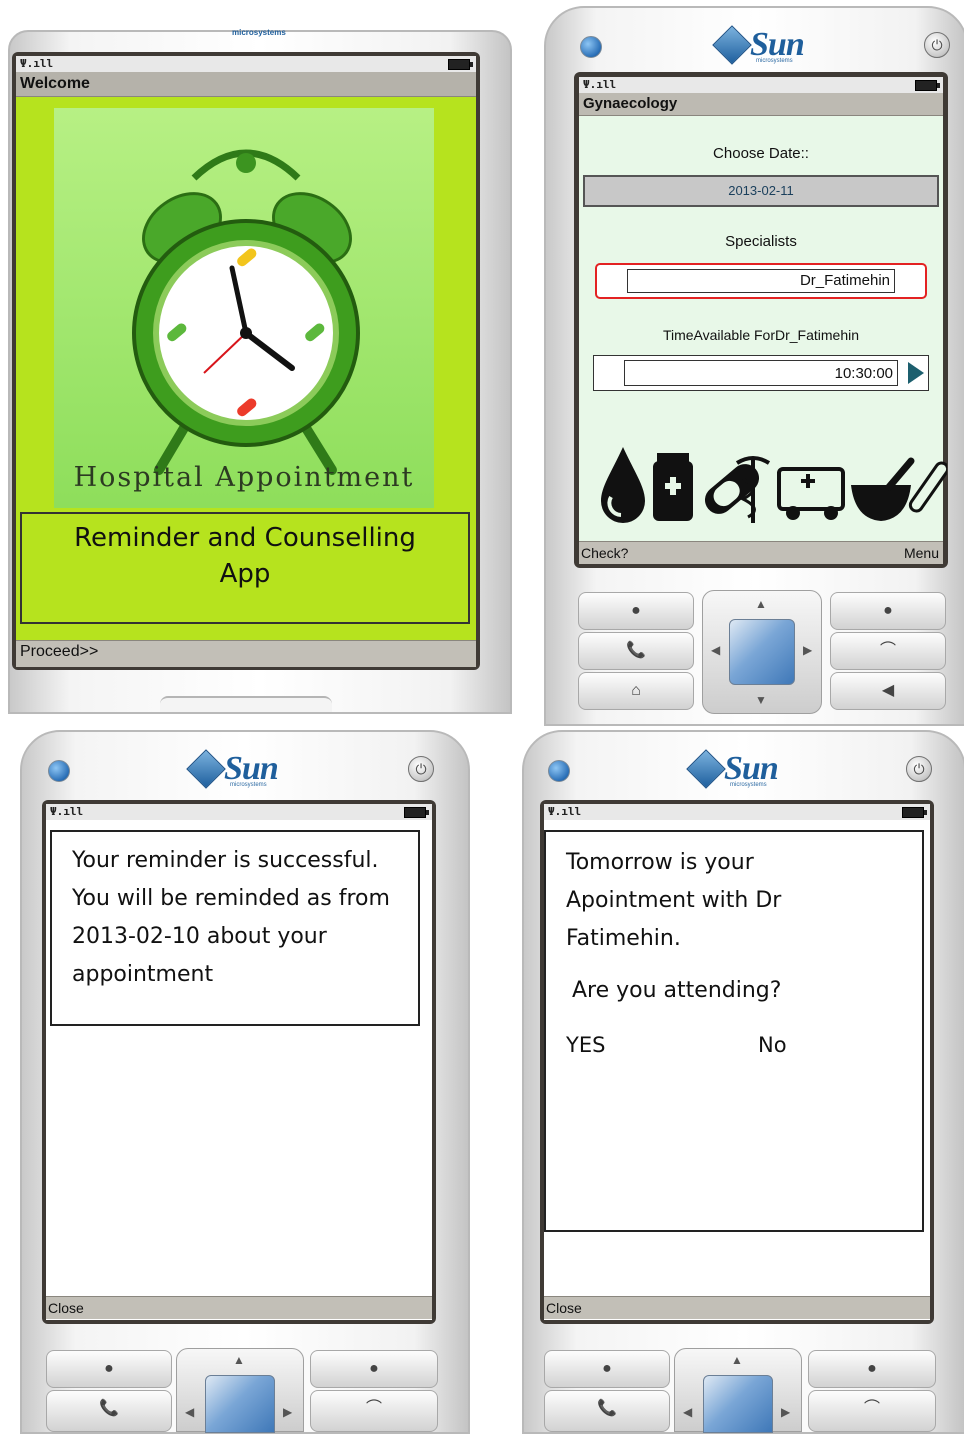 The height and width of the screenshot is (1434, 964). I want to click on medicine-bottle-icon, so click(673, 487).